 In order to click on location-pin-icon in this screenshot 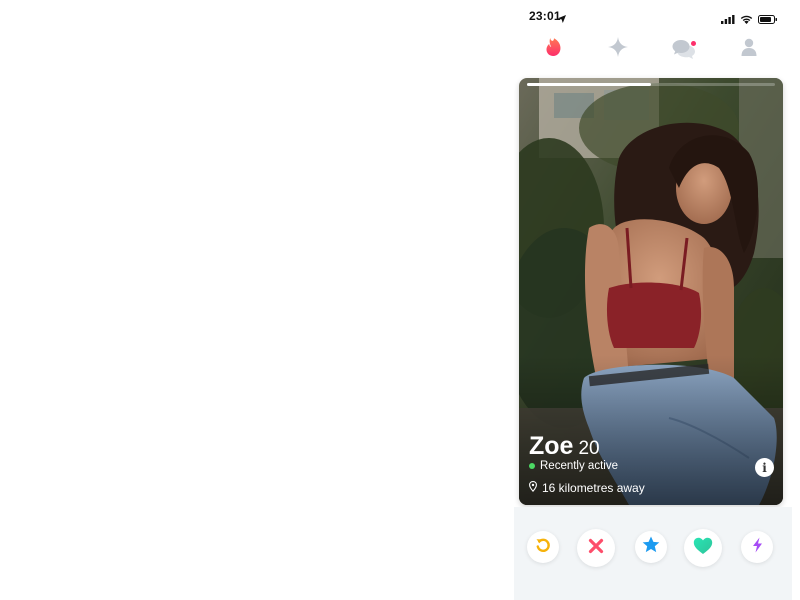, I will do `click(533, 488)`.